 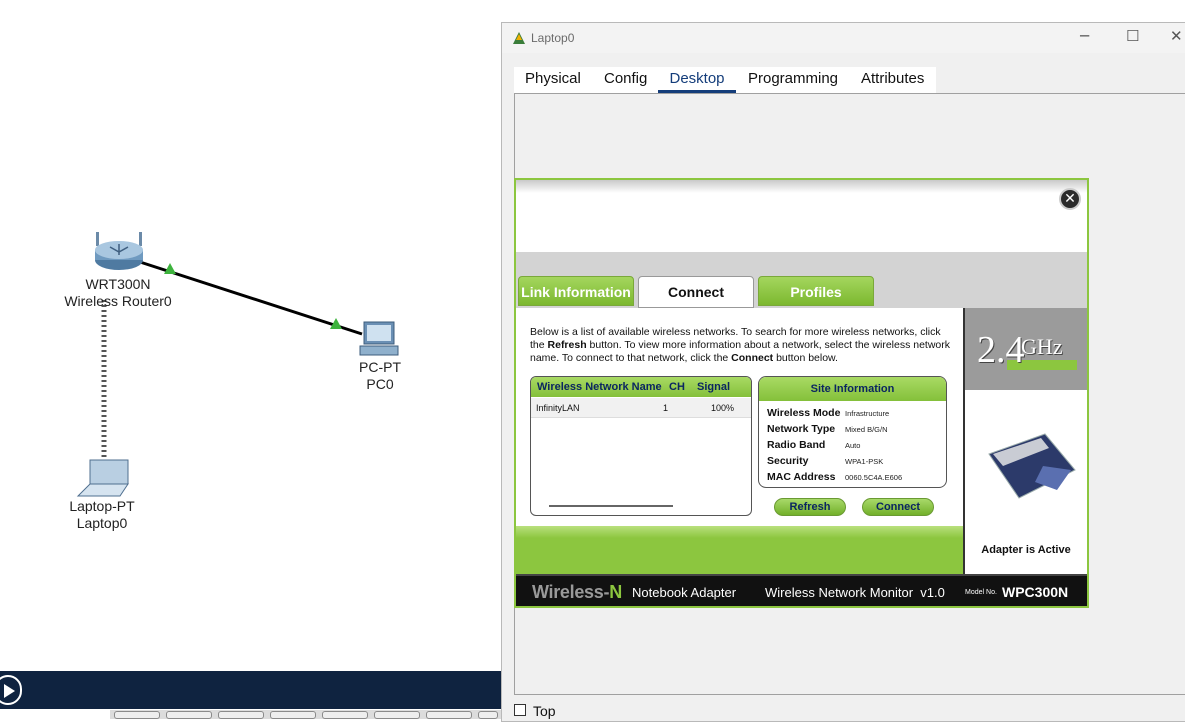 What do you see at coordinates (874, 477) in the screenshot?
I see `mac-address-value: 0060.5C4A.E606` at bounding box center [874, 477].